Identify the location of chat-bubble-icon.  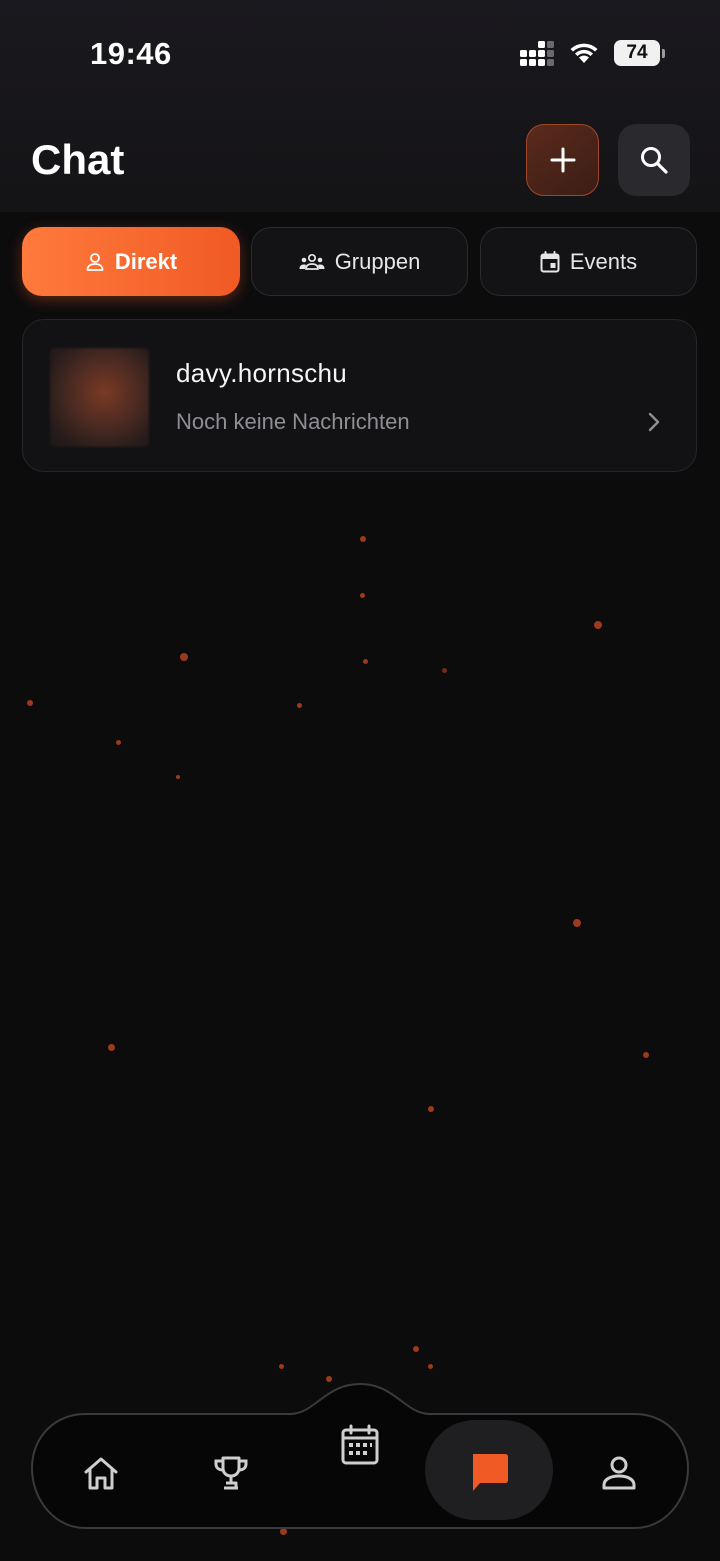
(490, 1472).